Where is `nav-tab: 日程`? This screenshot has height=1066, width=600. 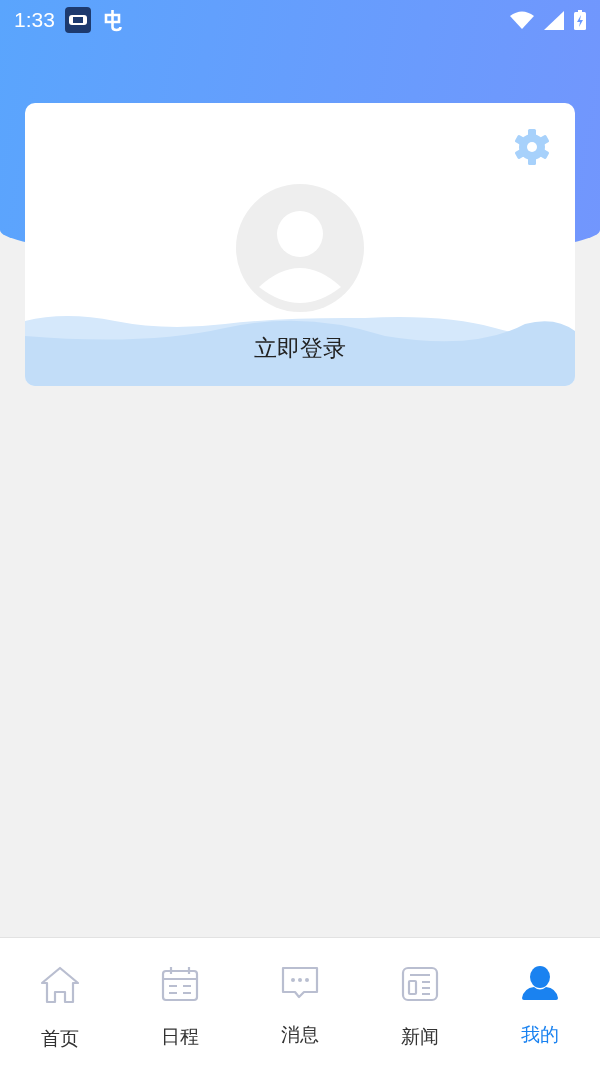
nav-tab: 日程 is located at coordinates (180, 1002).